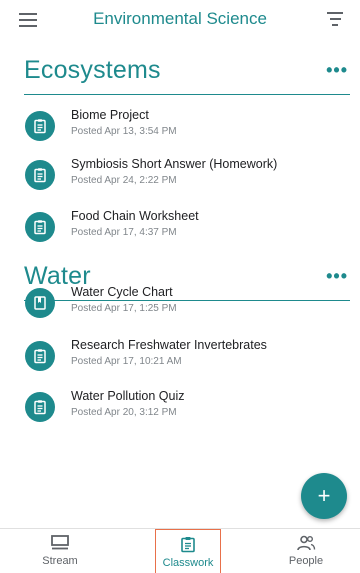  I want to click on nav-label: People, so click(306, 561).